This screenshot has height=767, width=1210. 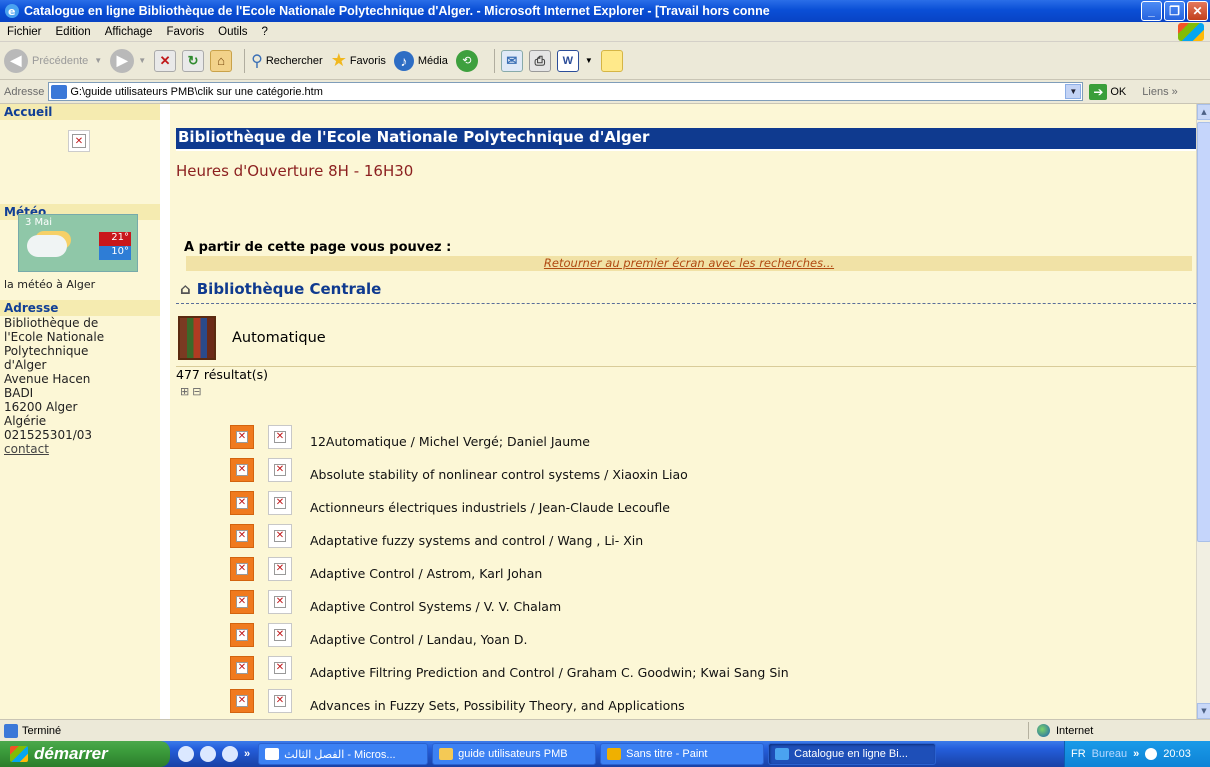 What do you see at coordinates (611, 60) in the screenshot?
I see `note-icon` at bounding box center [611, 60].